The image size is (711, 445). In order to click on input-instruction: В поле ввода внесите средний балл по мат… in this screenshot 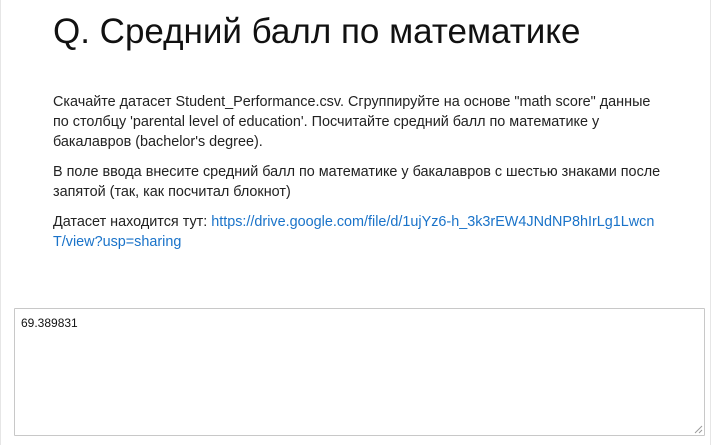, I will do `click(357, 182)`.